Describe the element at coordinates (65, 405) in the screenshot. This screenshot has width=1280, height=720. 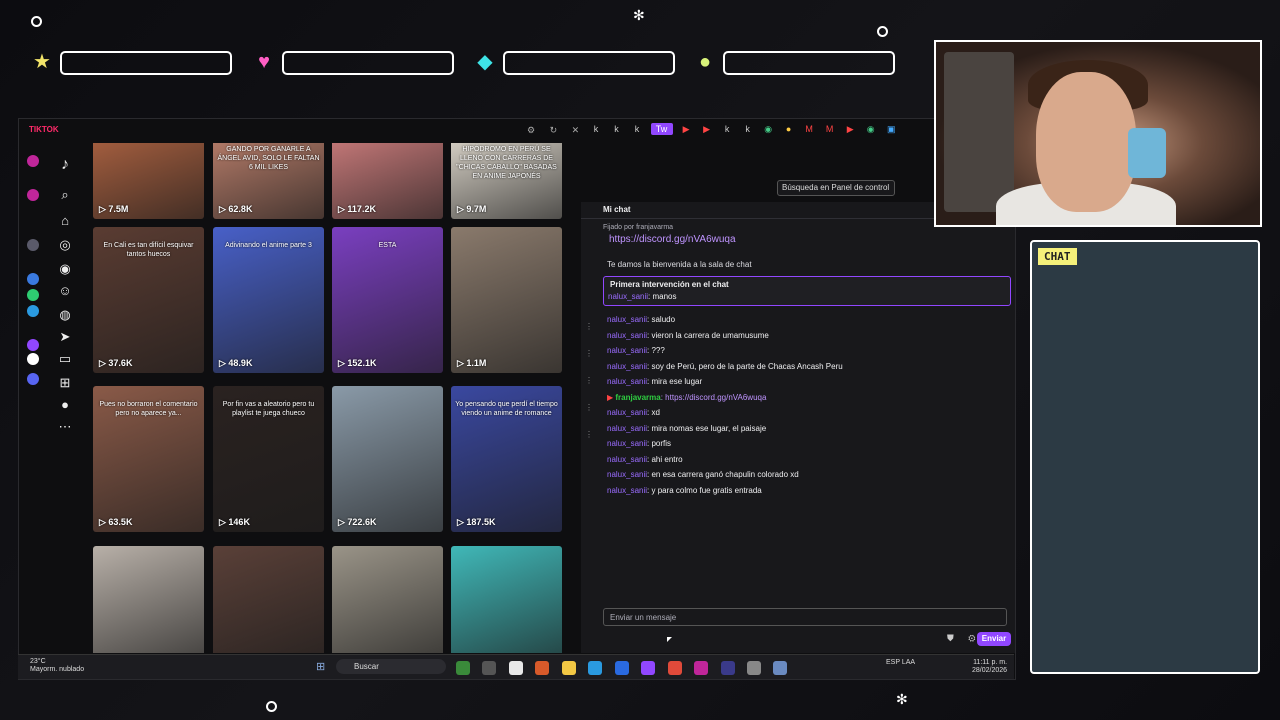
I see `profile-avatar: ●` at that location.